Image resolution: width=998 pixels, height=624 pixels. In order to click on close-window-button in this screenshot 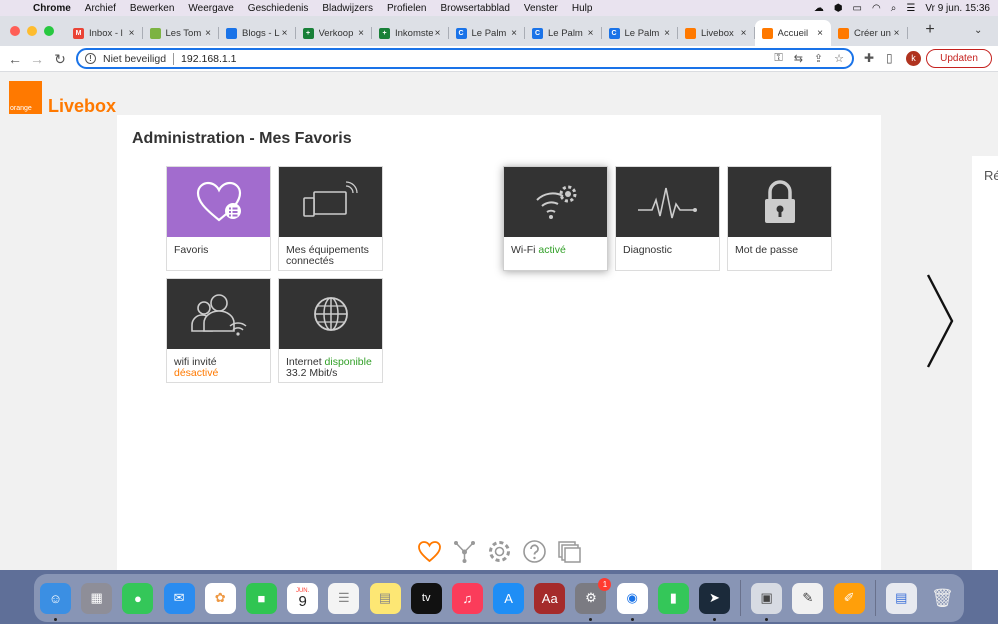, I will do `click(15, 31)`.